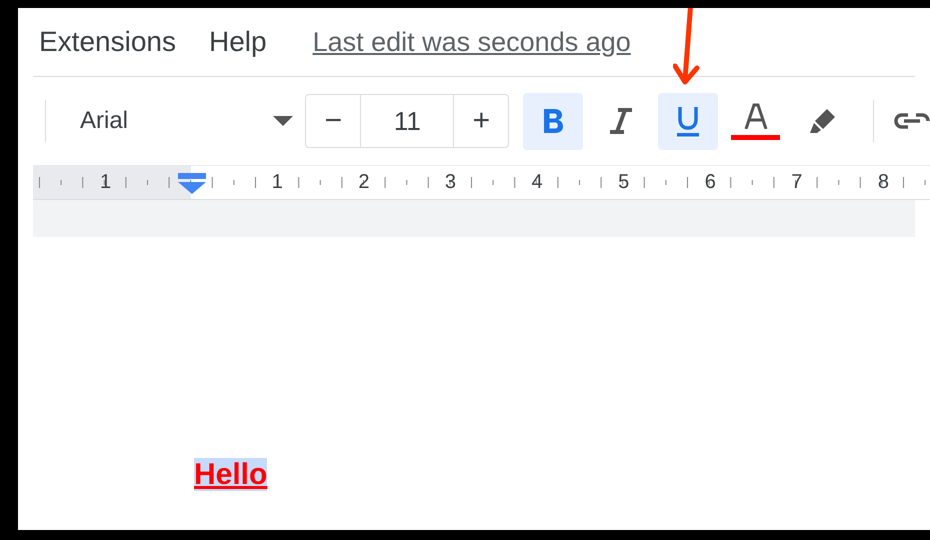 Image resolution: width=930 pixels, height=540 pixels. I want to click on decrease-size-button: −, so click(333, 121).